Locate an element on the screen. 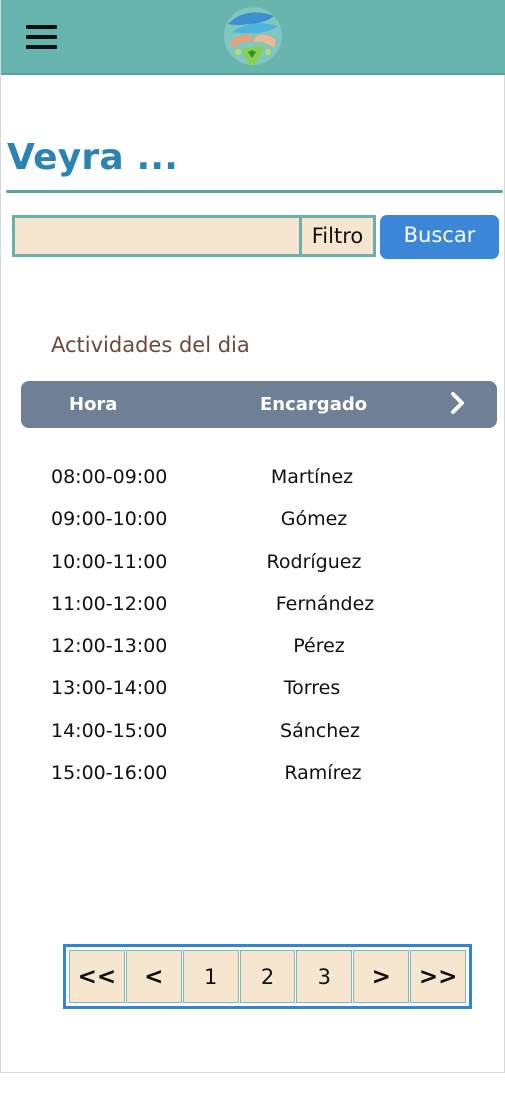  search-button: Buscar is located at coordinates (439, 237).